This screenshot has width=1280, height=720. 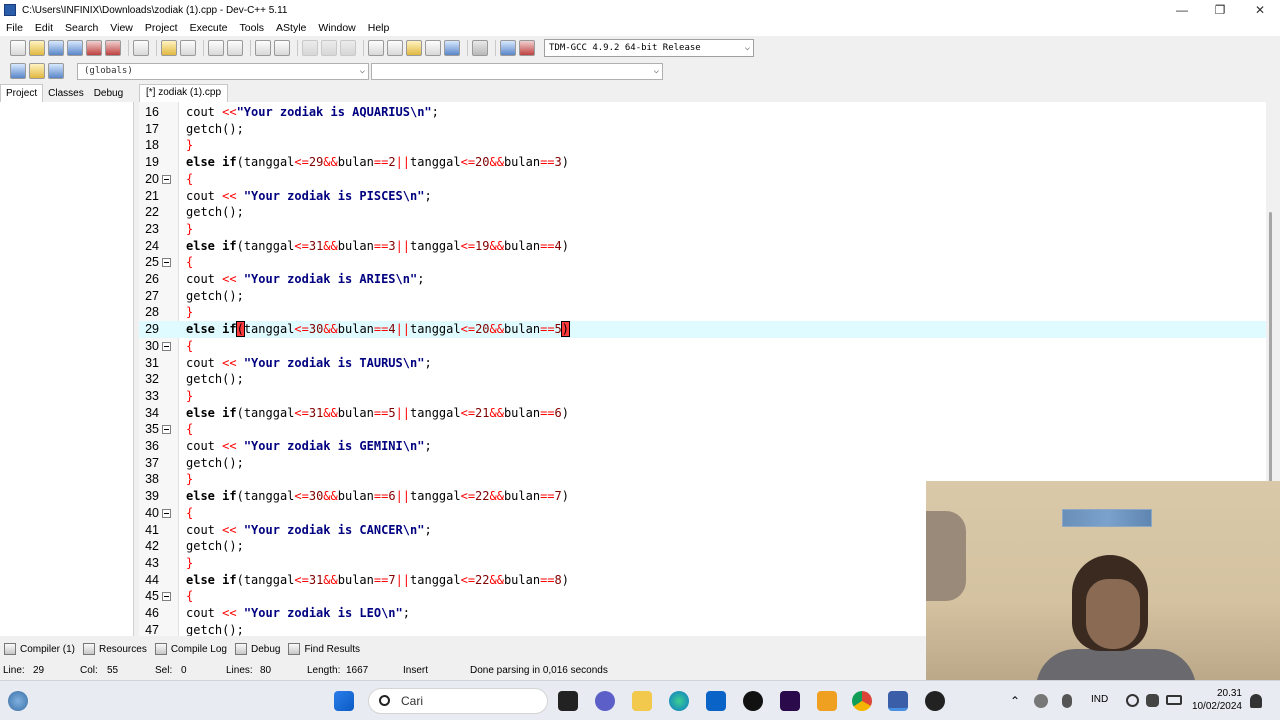 I want to click on save-icon, so click(x=56, y=48).